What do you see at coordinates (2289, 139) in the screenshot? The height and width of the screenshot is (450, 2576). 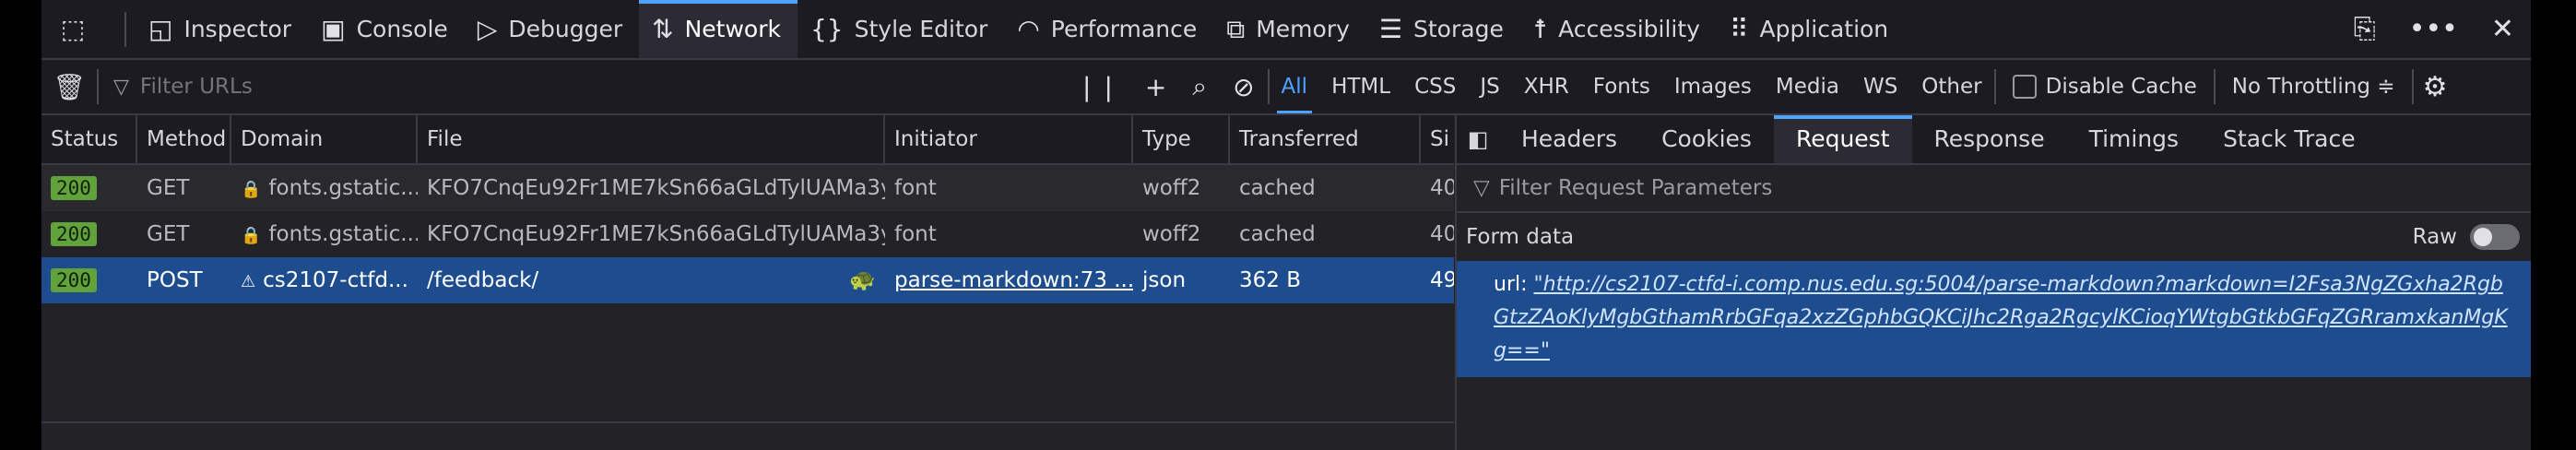 I see `tab-stack-trace: Stack Trace` at bounding box center [2289, 139].